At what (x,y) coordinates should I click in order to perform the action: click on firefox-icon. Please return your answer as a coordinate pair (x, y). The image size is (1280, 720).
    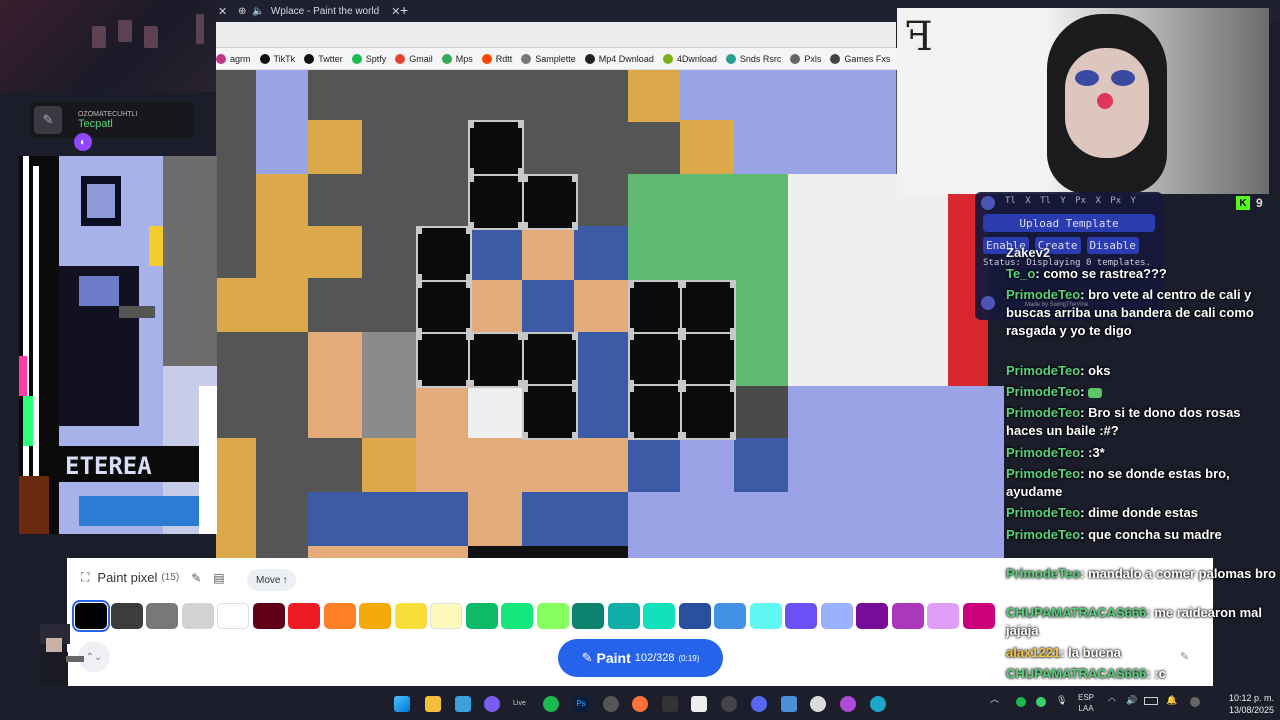
    Looking at the image, I should click on (640, 704).